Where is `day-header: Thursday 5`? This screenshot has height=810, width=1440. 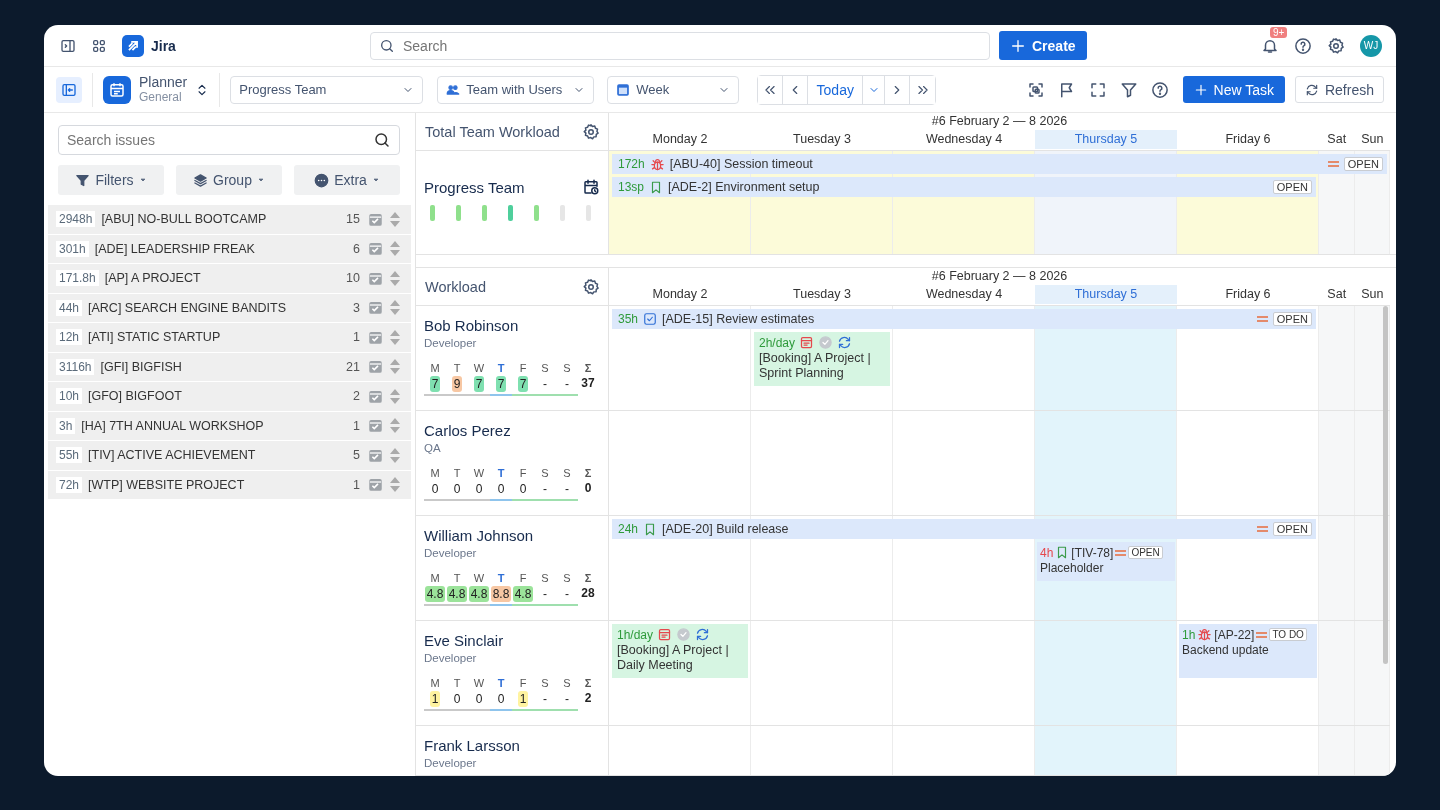 day-header: Thursday 5 is located at coordinates (1106, 294).